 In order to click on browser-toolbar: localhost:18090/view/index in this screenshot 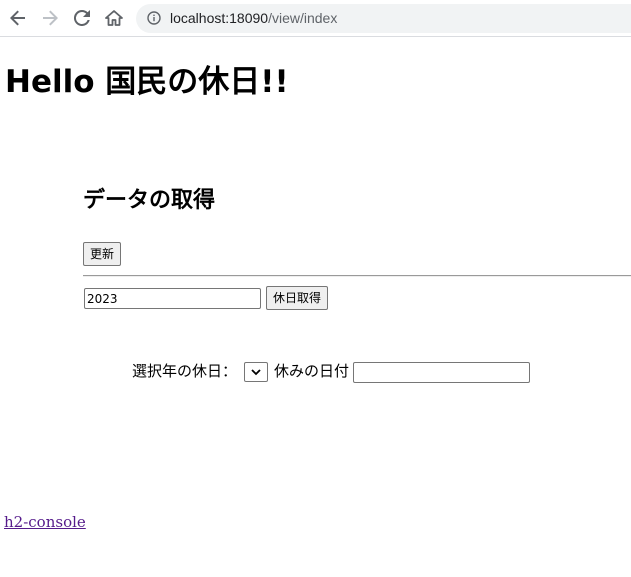, I will do `click(315, 18)`.